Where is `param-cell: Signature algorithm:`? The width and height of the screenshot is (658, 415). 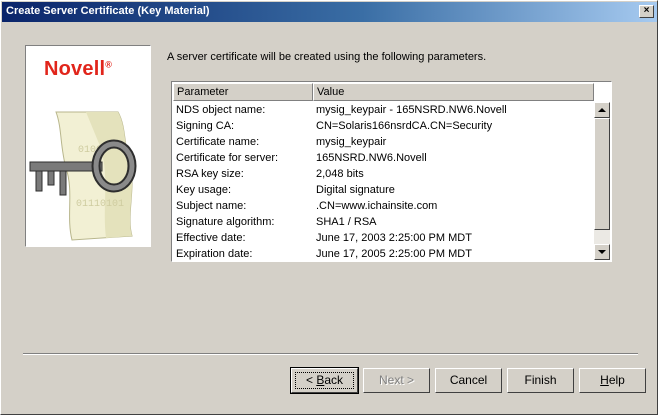
param-cell: Signature algorithm: is located at coordinates (225, 222).